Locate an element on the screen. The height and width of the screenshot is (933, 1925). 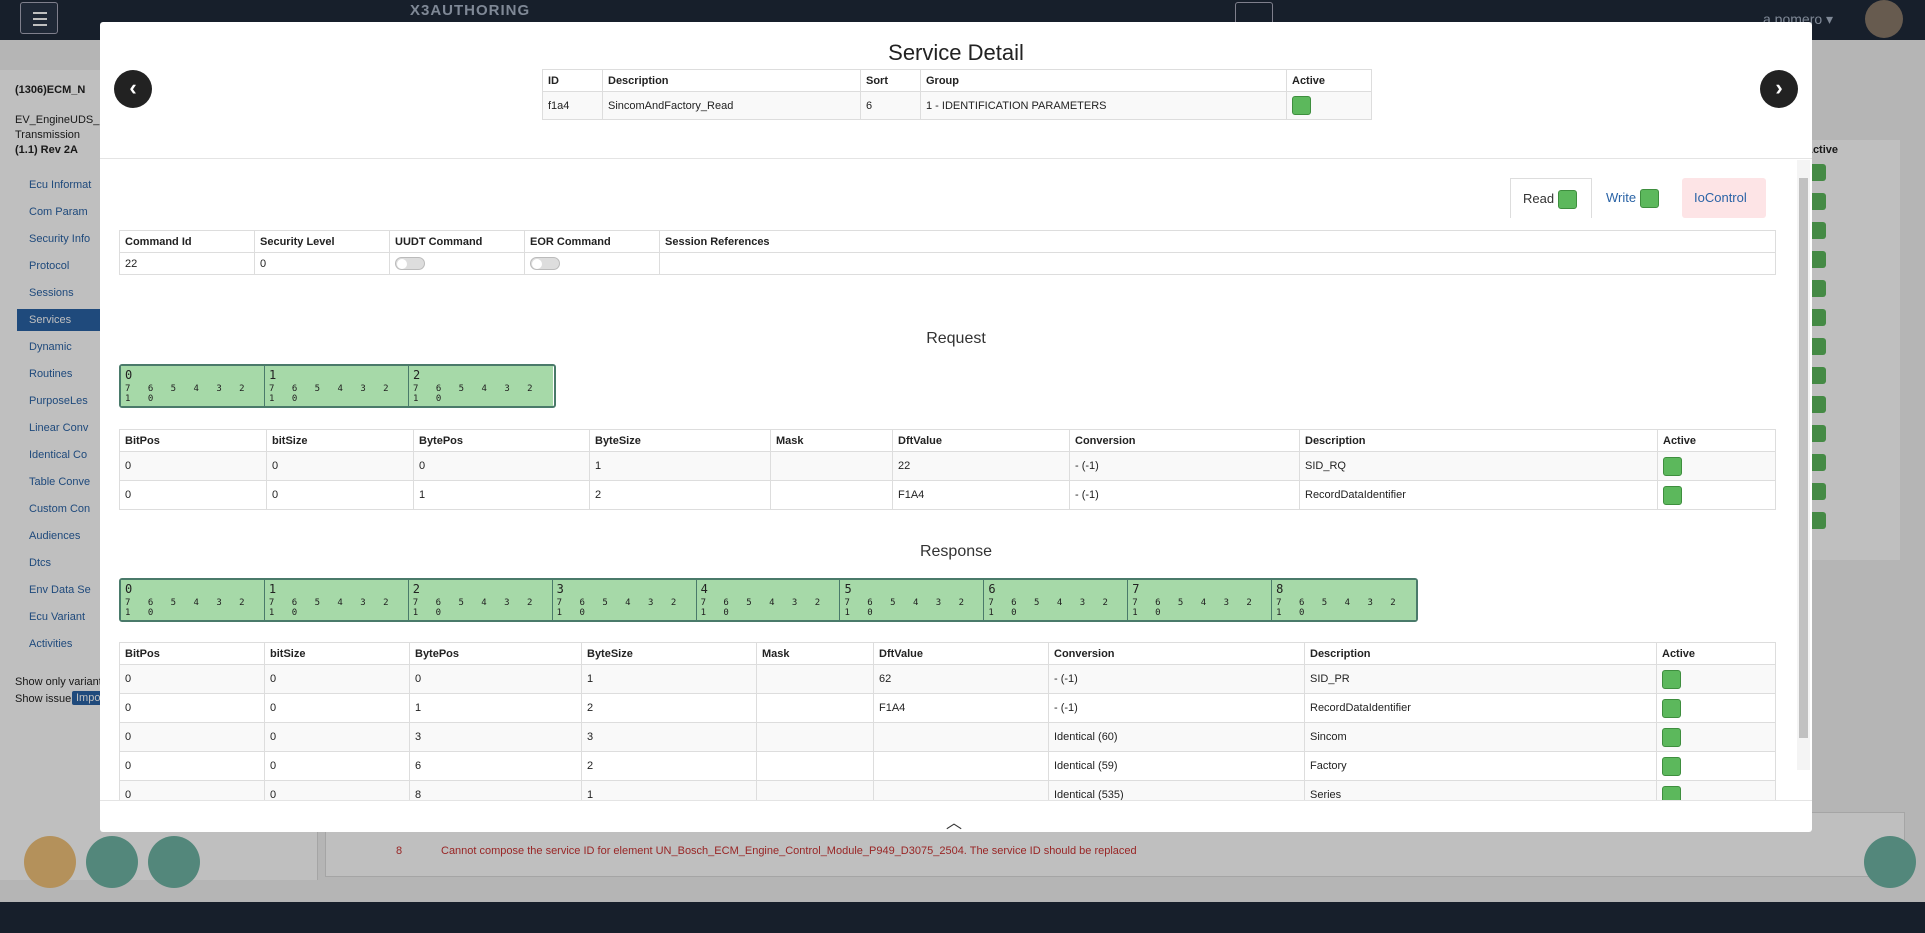
modal-scrollbar is located at coordinates (1803, 465).